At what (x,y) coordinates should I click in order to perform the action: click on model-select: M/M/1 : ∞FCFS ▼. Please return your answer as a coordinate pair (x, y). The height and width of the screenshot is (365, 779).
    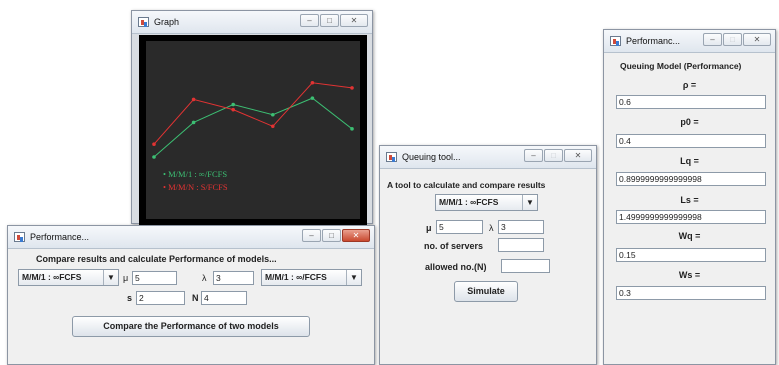
    Looking at the image, I should click on (486, 202).